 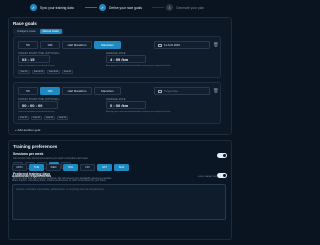 What do you see at coordinates (222, 155) in the screenshot?
I see `sessions-toggle` at bounding box center [222, 155].